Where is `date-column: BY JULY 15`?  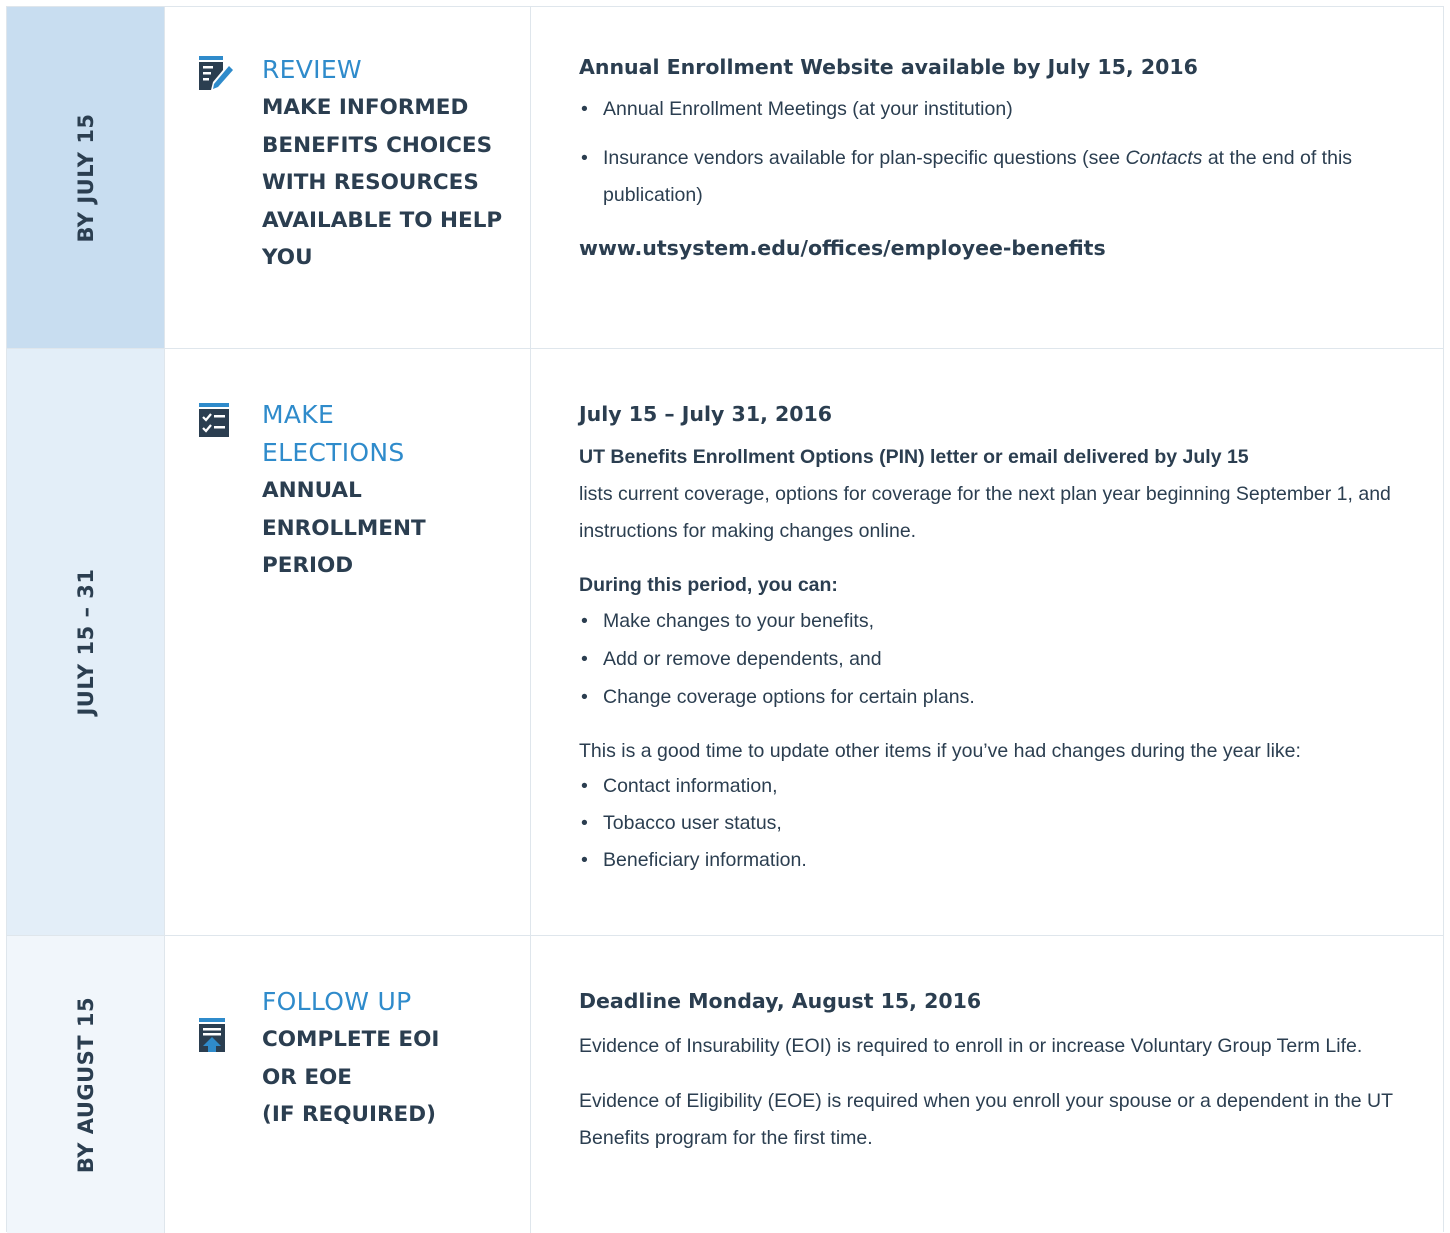
date-column: BY JULY 15 is located at coordinates (85, 177).